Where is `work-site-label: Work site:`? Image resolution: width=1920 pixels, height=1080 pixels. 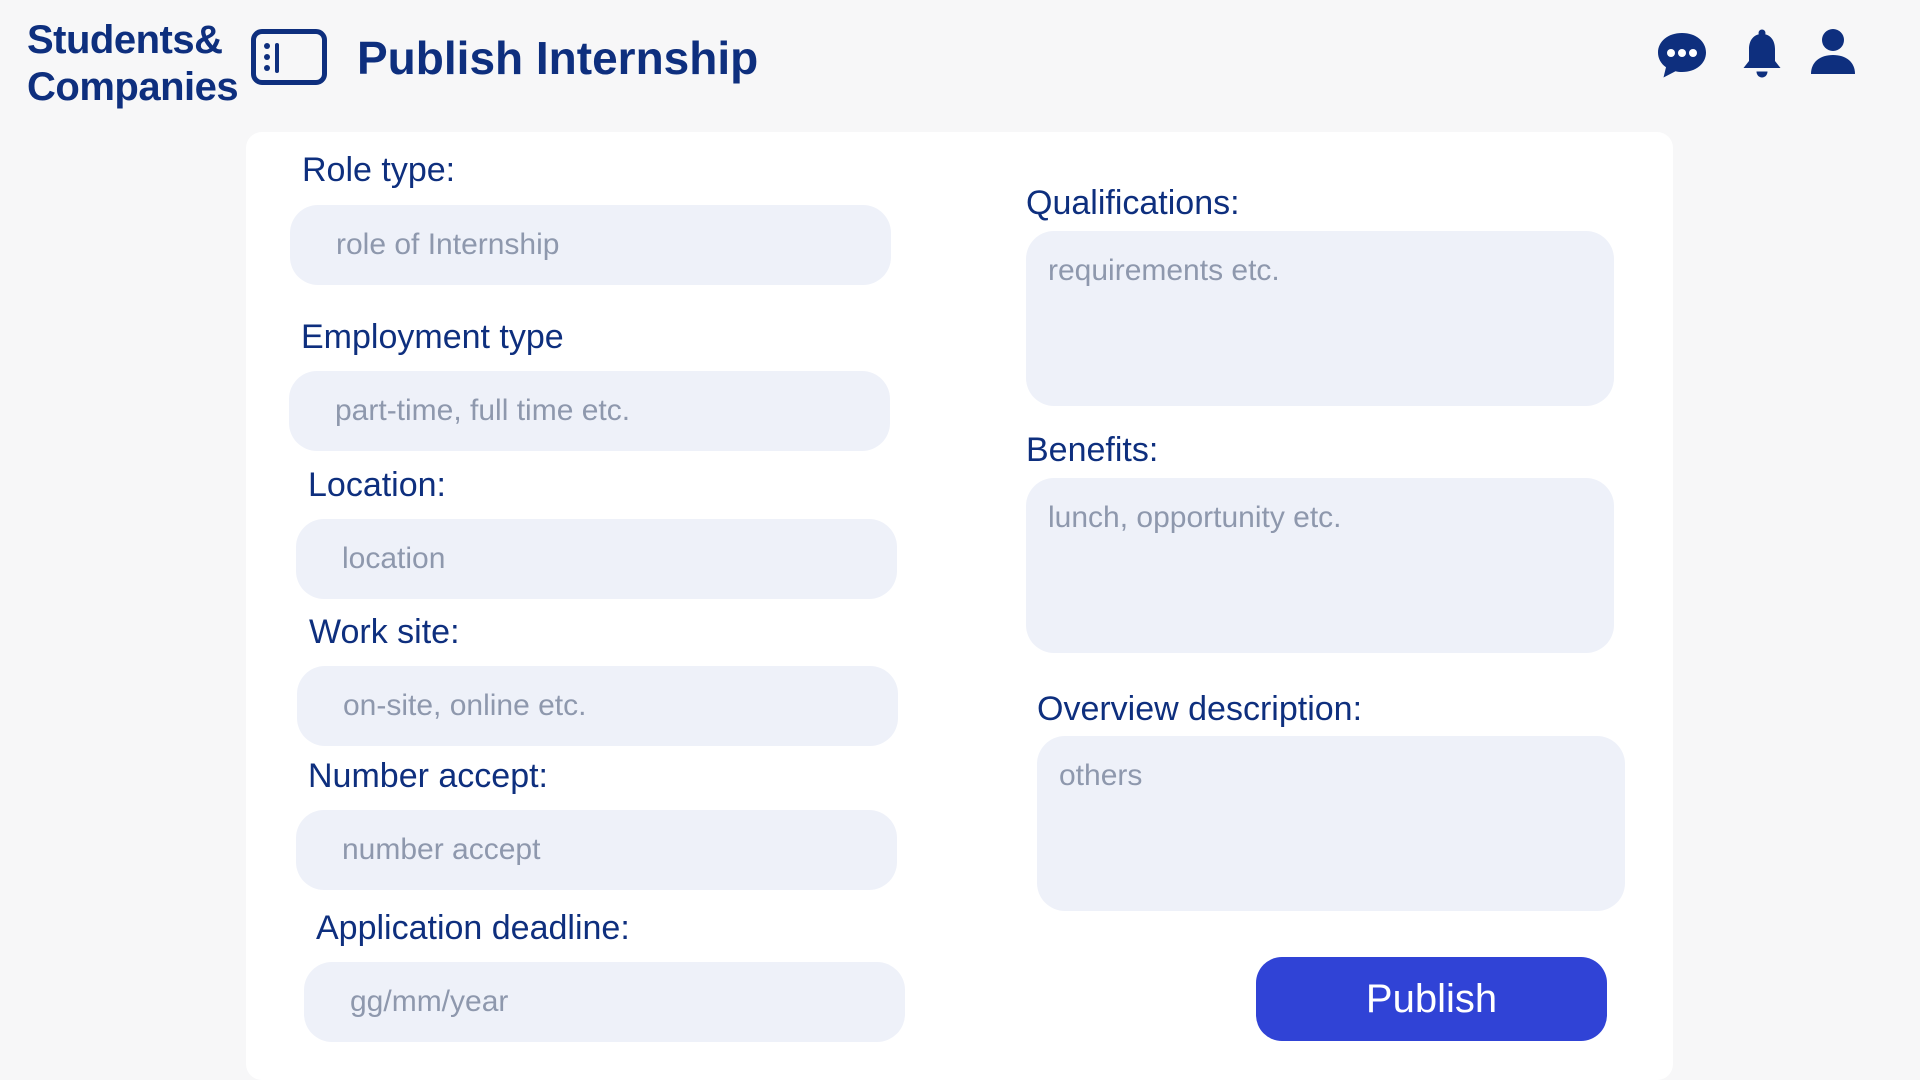
work-site-label: Work site: is located at coordinates (384, 632).